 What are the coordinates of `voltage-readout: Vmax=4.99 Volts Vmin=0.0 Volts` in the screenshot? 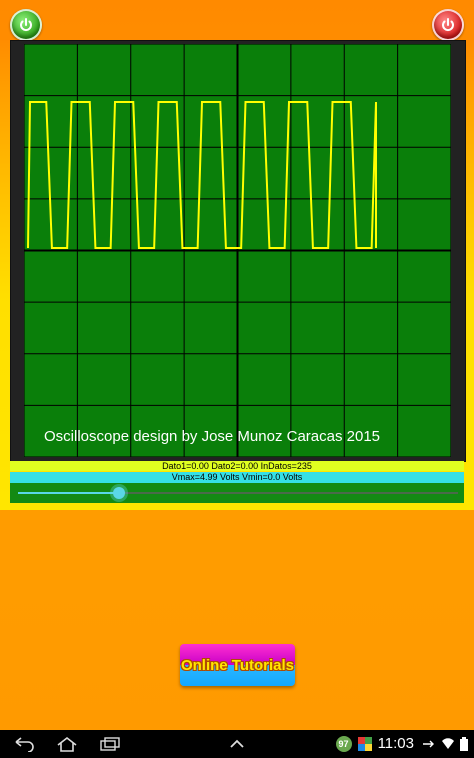 It's located at (237, 477).